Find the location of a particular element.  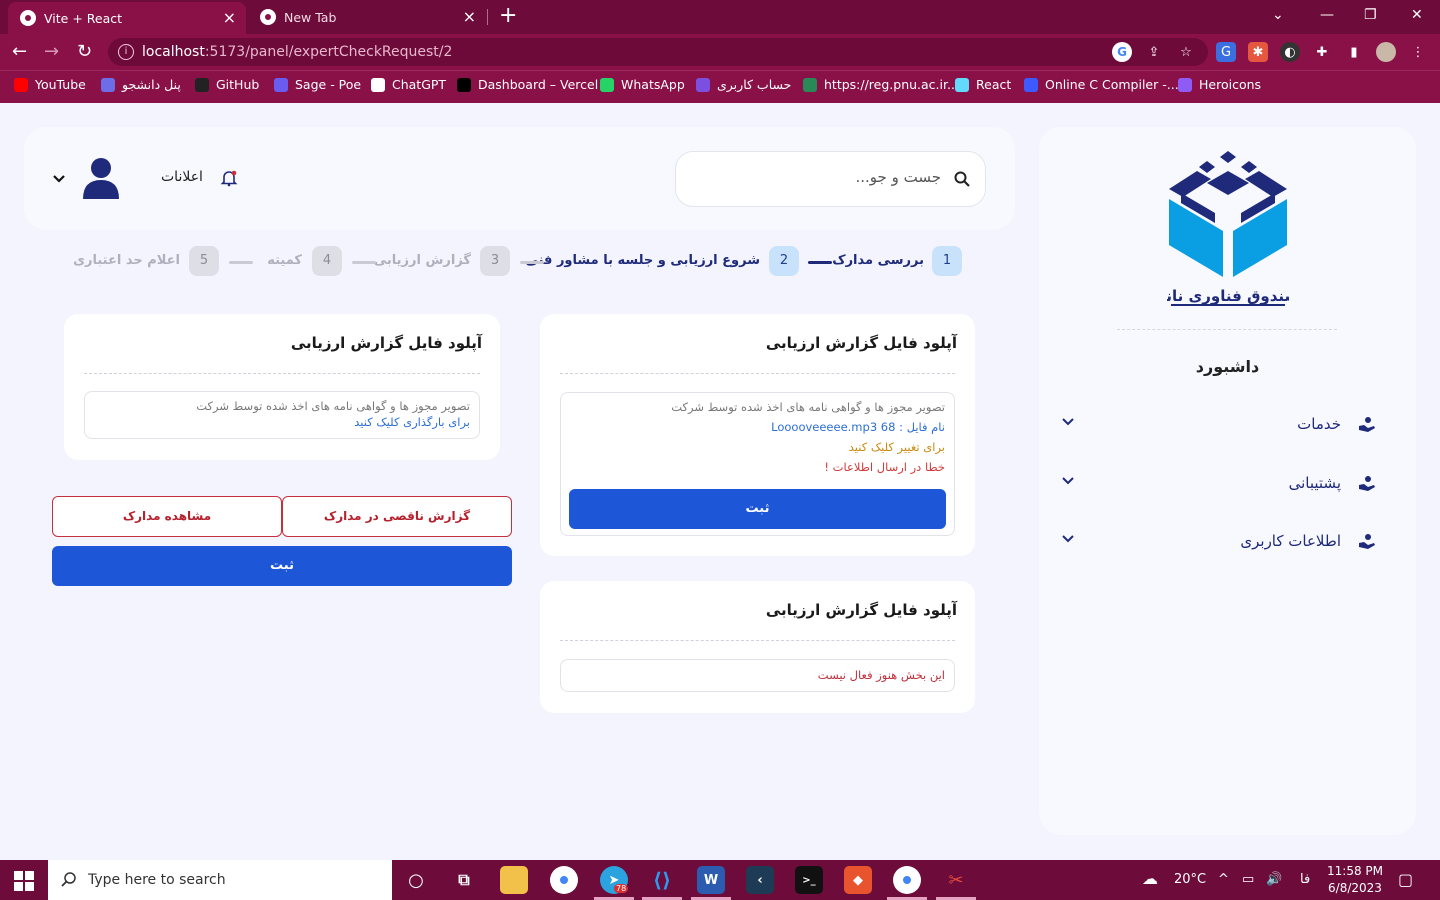

volume-icon: 🔊 is located at coordinates (1274, 879).